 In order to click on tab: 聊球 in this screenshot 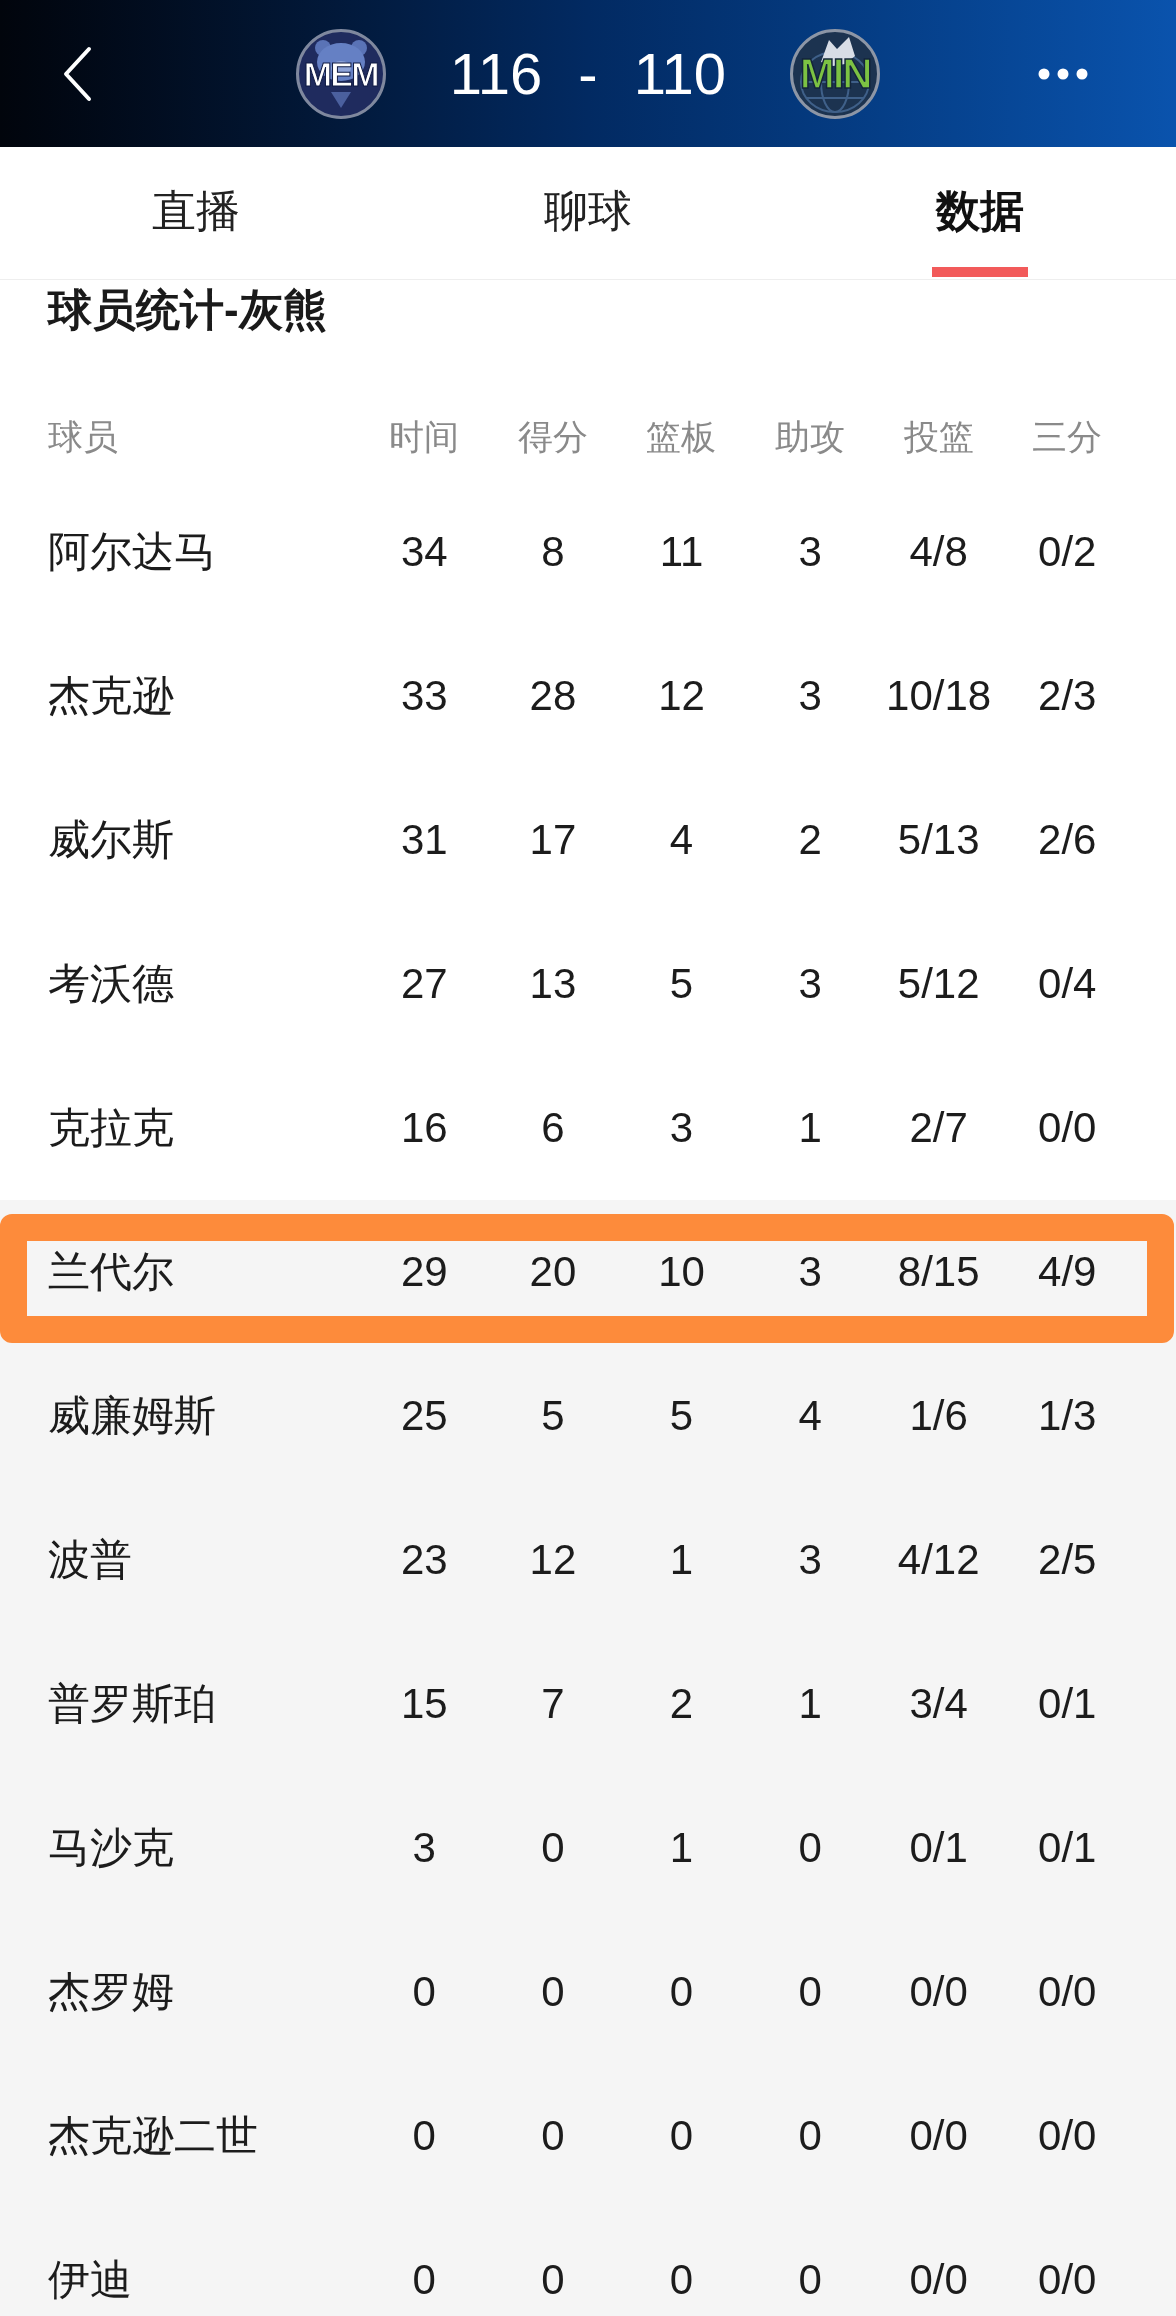, I will do `click(588, 213)`.